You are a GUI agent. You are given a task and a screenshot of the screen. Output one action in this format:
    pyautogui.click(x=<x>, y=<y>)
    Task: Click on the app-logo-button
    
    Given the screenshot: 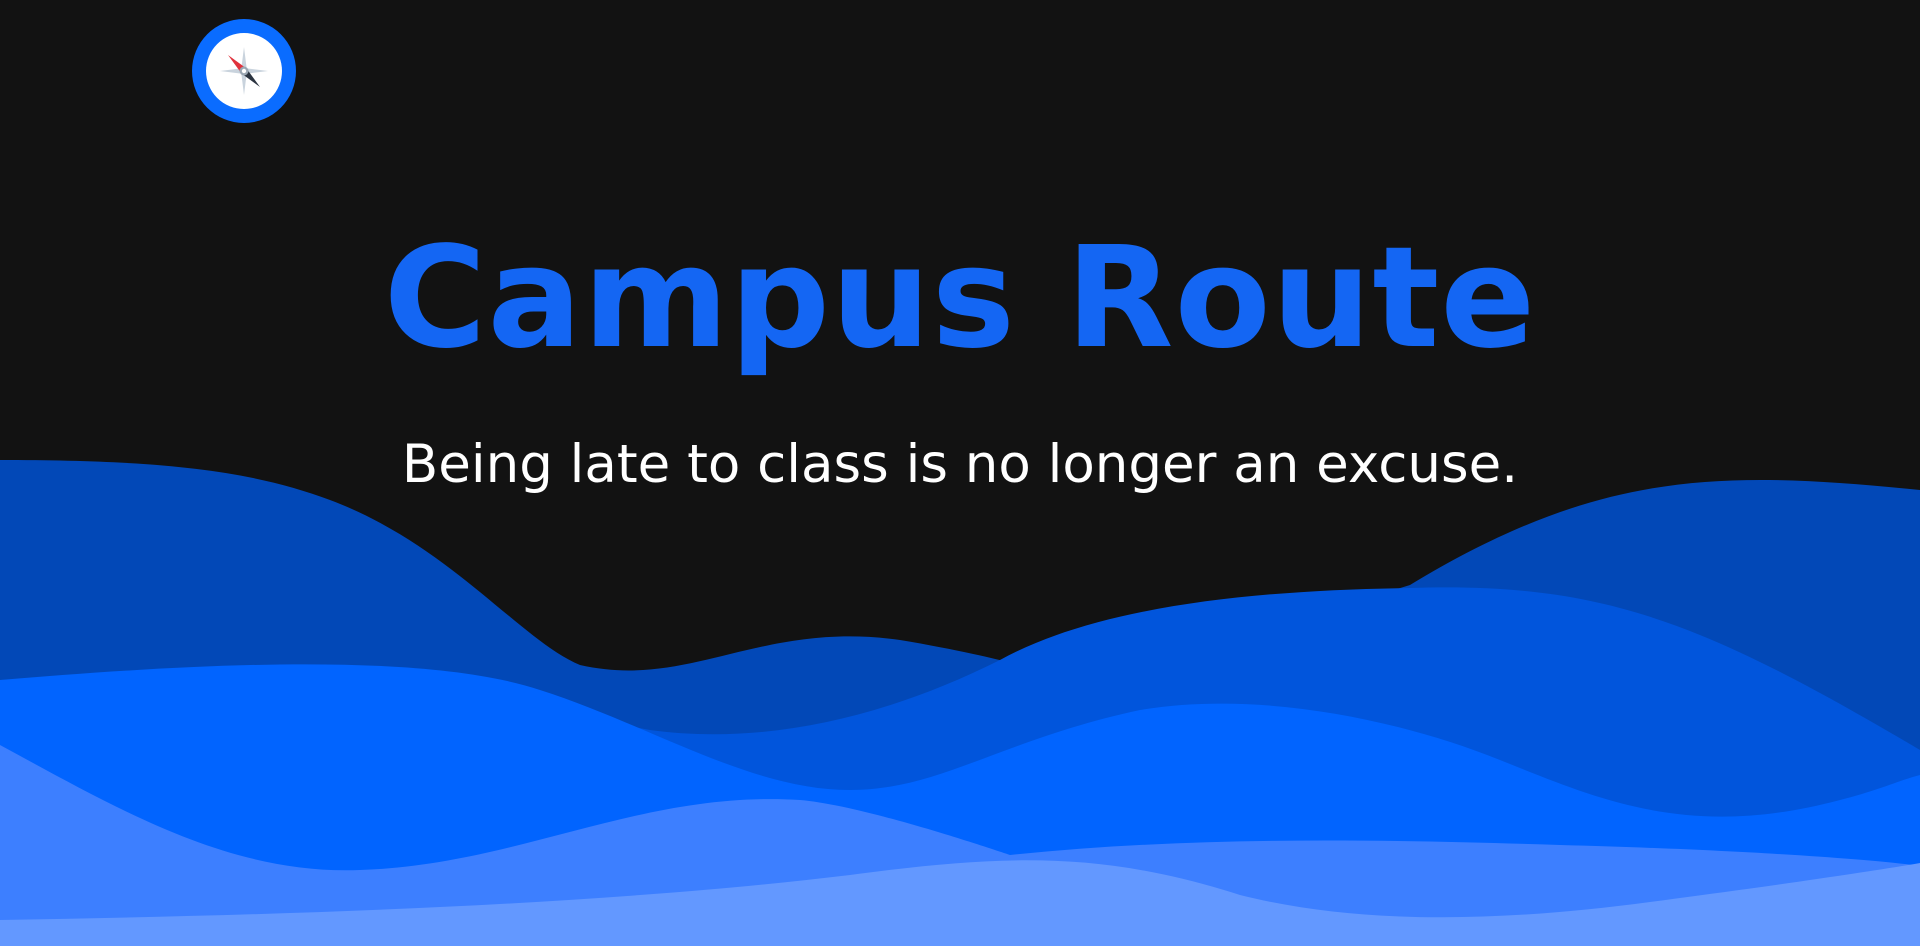 What is the action you would take?
    pyautogui.click(x=244, y=71)
    